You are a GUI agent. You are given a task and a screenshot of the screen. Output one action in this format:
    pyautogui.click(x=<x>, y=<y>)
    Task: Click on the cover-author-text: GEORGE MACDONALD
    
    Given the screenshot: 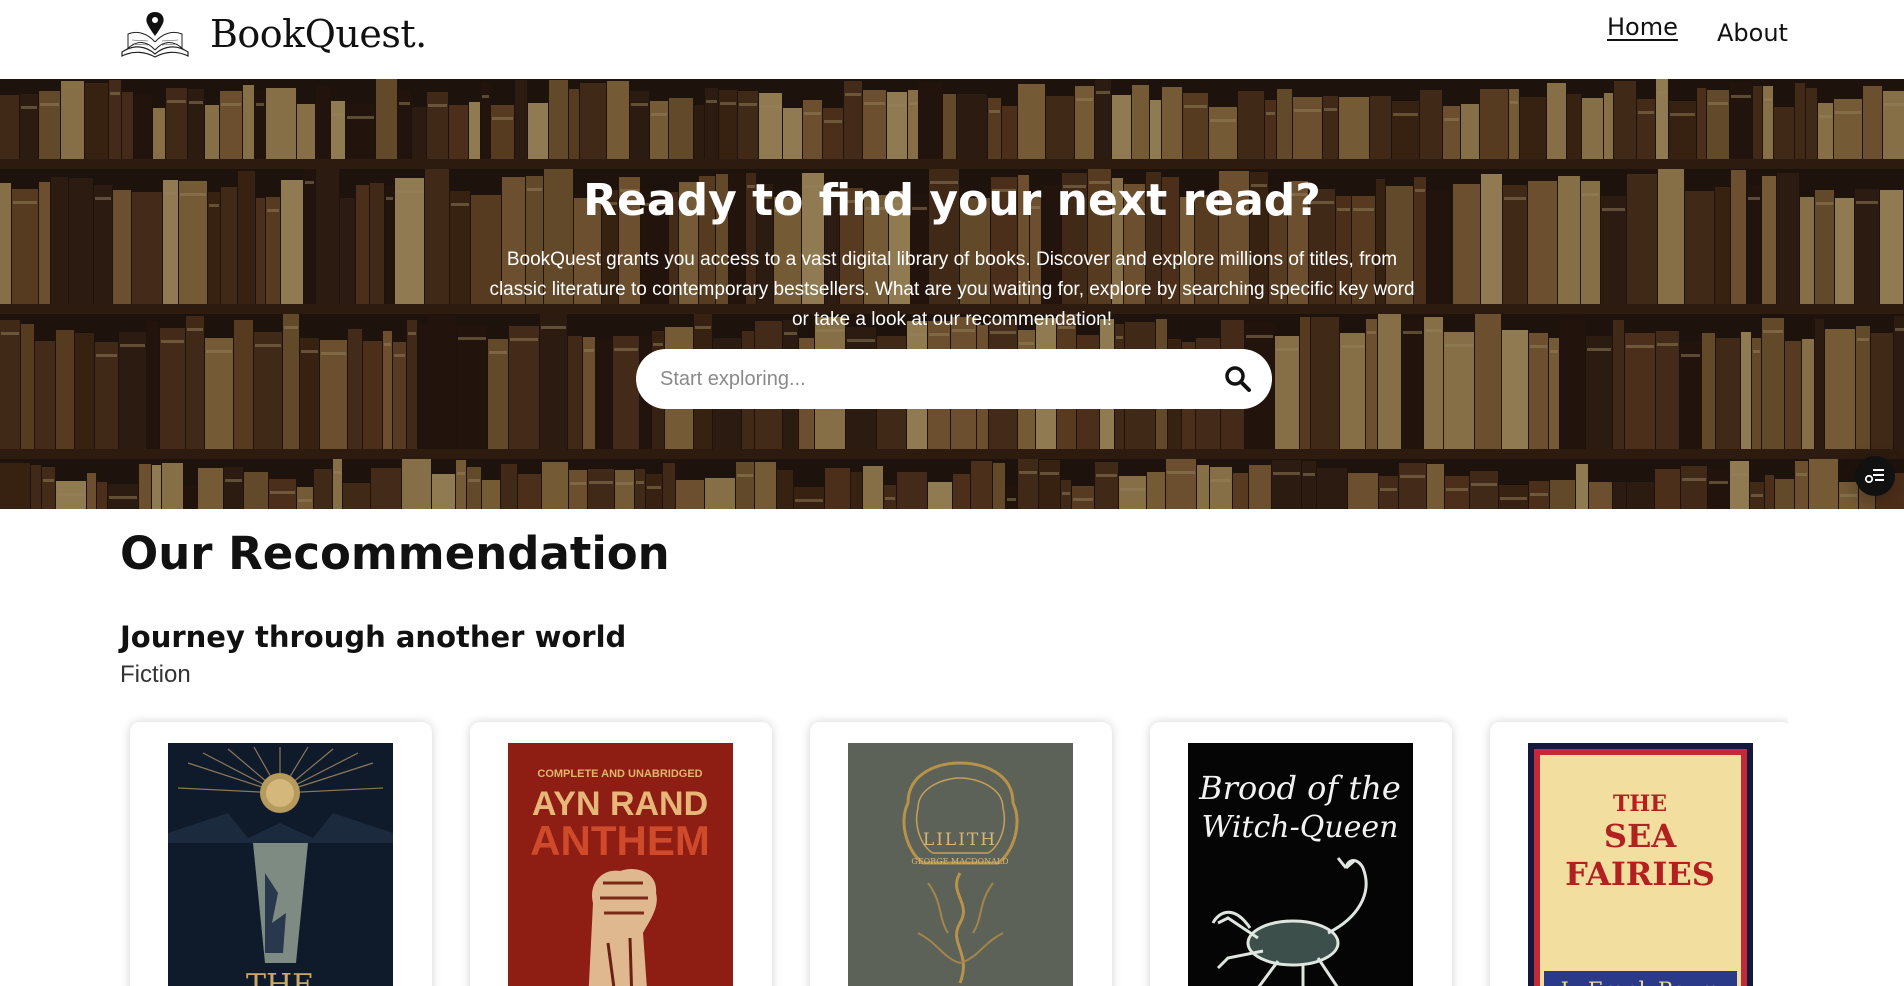 What is the action you would take?
    pyautogui.click(x=959, y=861)
    